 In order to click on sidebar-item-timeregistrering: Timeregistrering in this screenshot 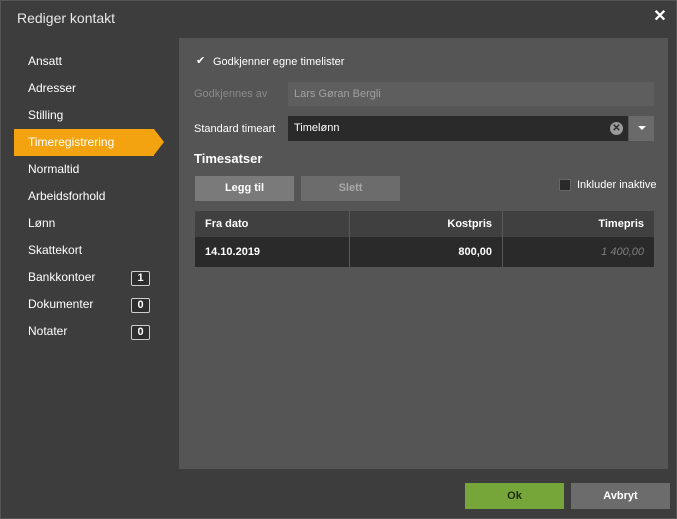, I will do `click(89, 142)`.